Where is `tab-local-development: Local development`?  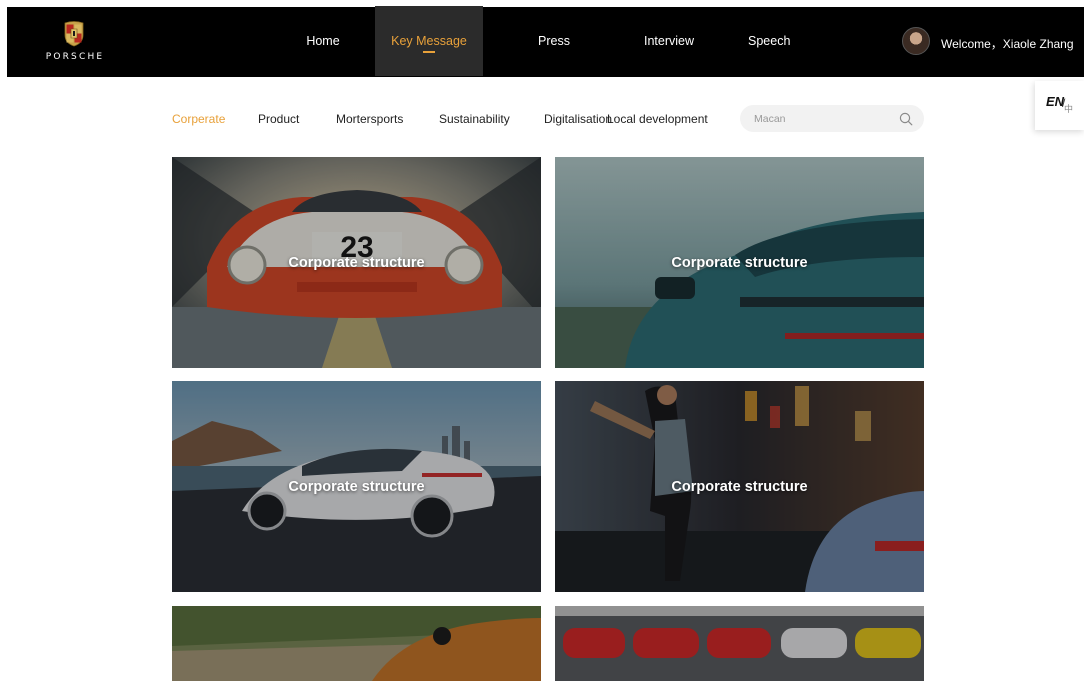 tab-local-development: Local development is located at coordinates (657, 119).